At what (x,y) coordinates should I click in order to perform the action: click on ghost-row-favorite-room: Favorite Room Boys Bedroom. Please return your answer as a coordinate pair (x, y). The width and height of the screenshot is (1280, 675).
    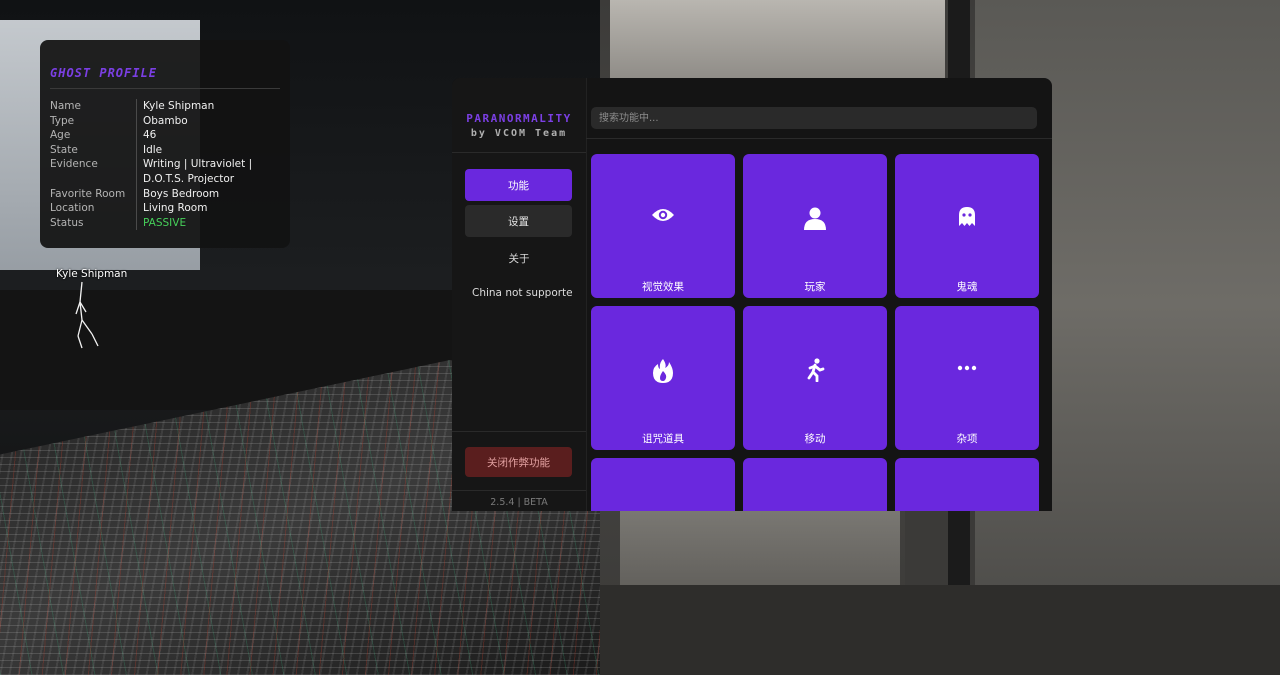
    Looking at the image, I should click on (165, 194).